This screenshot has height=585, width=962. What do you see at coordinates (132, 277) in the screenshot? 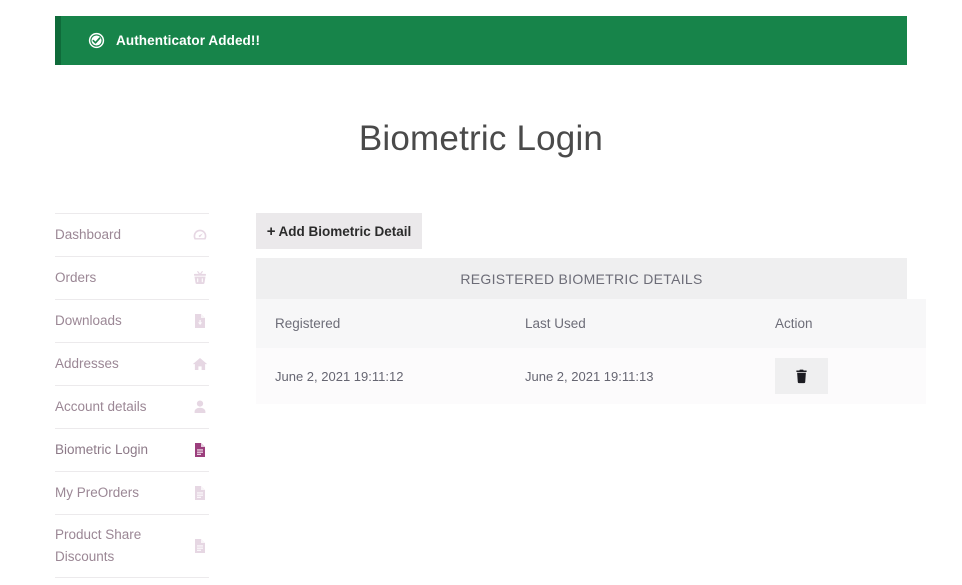
I see `sidebar-item-orders: Orders` at bounding box center [132, 277].